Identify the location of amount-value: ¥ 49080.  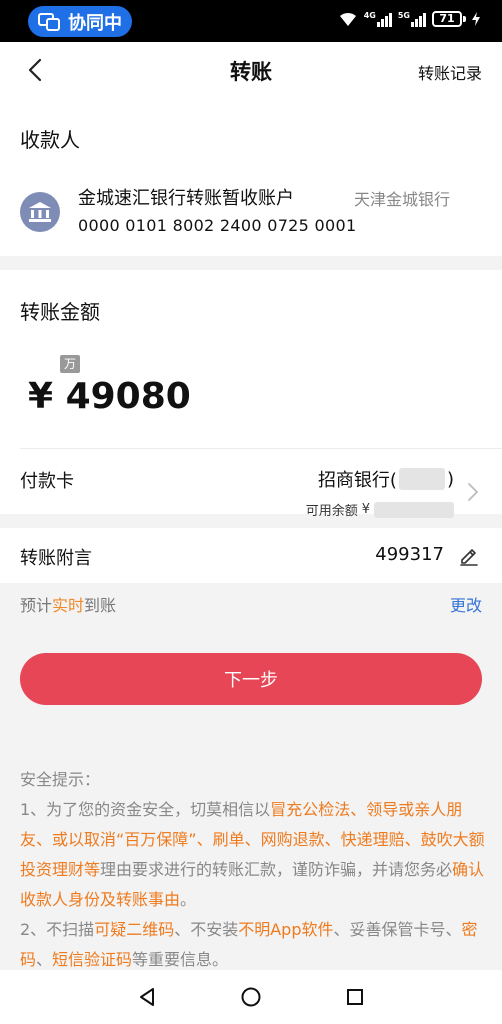
(109, 396).